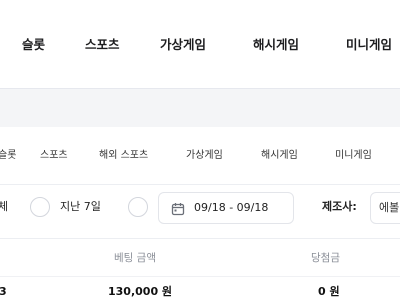 Image resolution: width=400 pixels, height=300 pixels. Describe the element at coordinates (200, 108) in the screenshot. I see `page-header-band` at that location.